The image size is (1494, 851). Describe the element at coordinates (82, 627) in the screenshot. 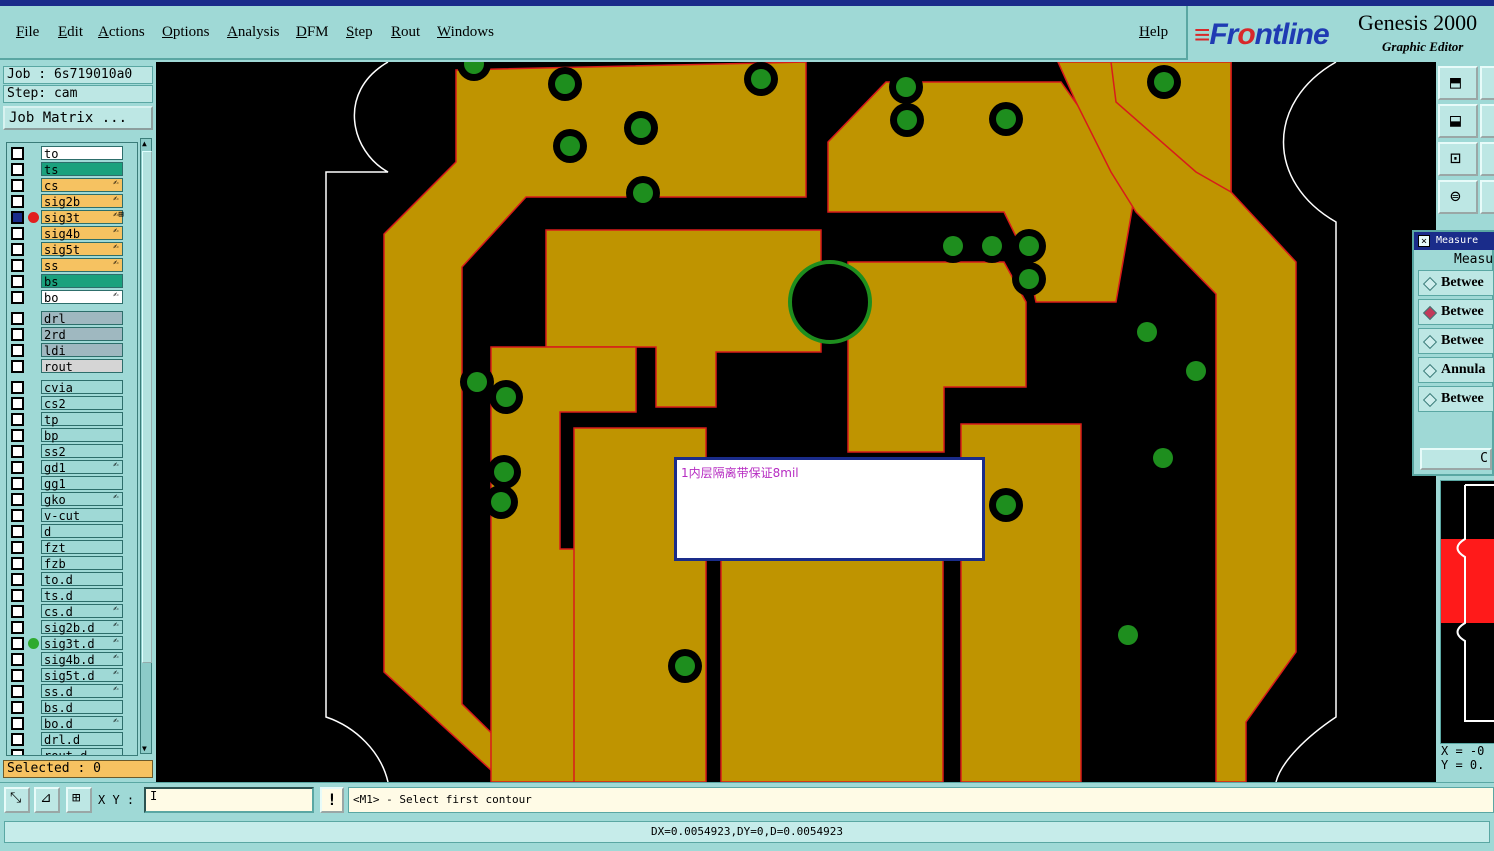

I see `layer-name: sig2b.d` at that location.